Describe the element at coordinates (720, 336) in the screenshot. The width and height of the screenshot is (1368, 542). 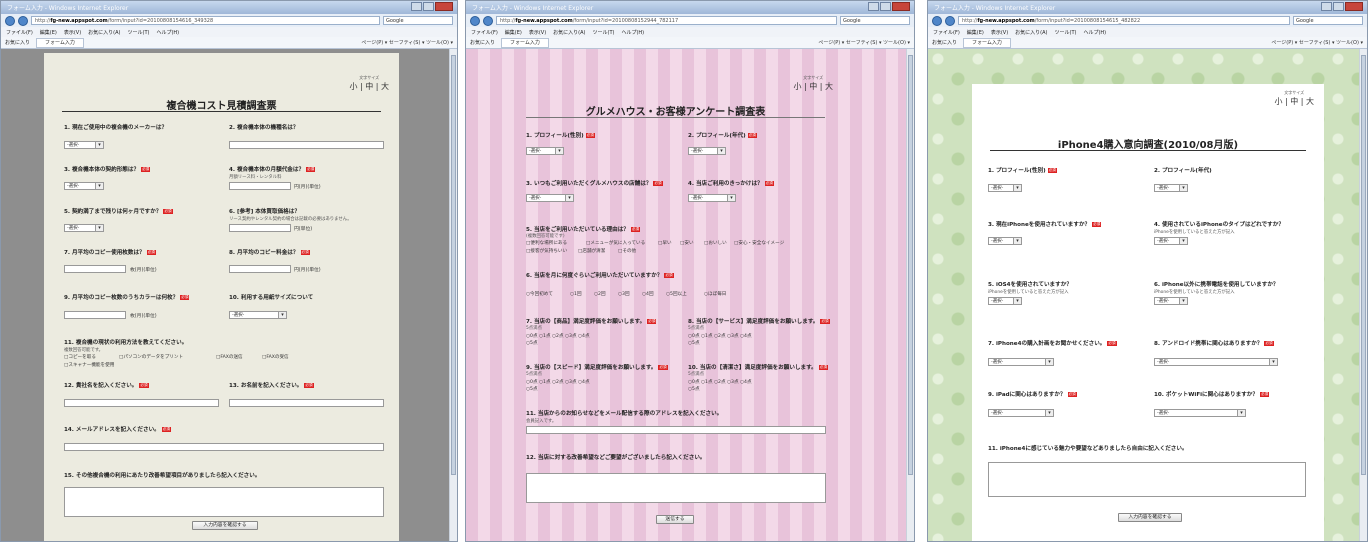
I see `service-rating-options: ○0点 ○1点 ○2点 ○3点 ○4点` at that location.